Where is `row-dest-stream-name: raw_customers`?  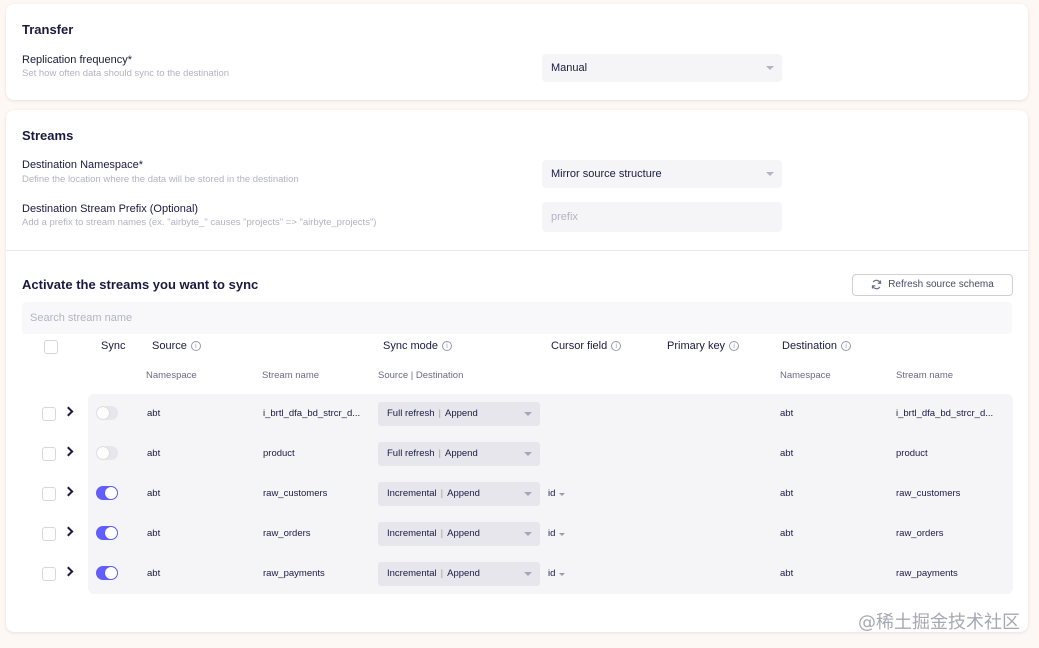 row-dest-stream-name: raw_customers is located at coordinates (928, 493).